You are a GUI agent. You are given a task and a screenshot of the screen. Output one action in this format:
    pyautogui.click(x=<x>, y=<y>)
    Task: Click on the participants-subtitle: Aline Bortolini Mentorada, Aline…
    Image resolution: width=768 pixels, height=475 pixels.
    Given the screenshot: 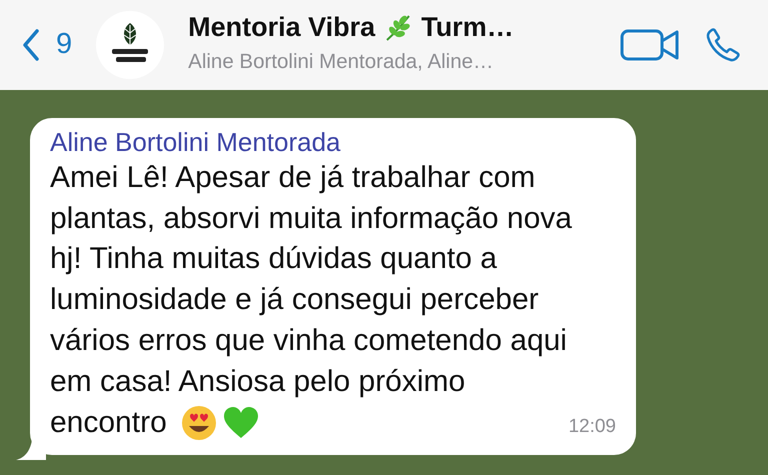 What is the action you would take?
    pyautogui.click(x=341, y=61)
    